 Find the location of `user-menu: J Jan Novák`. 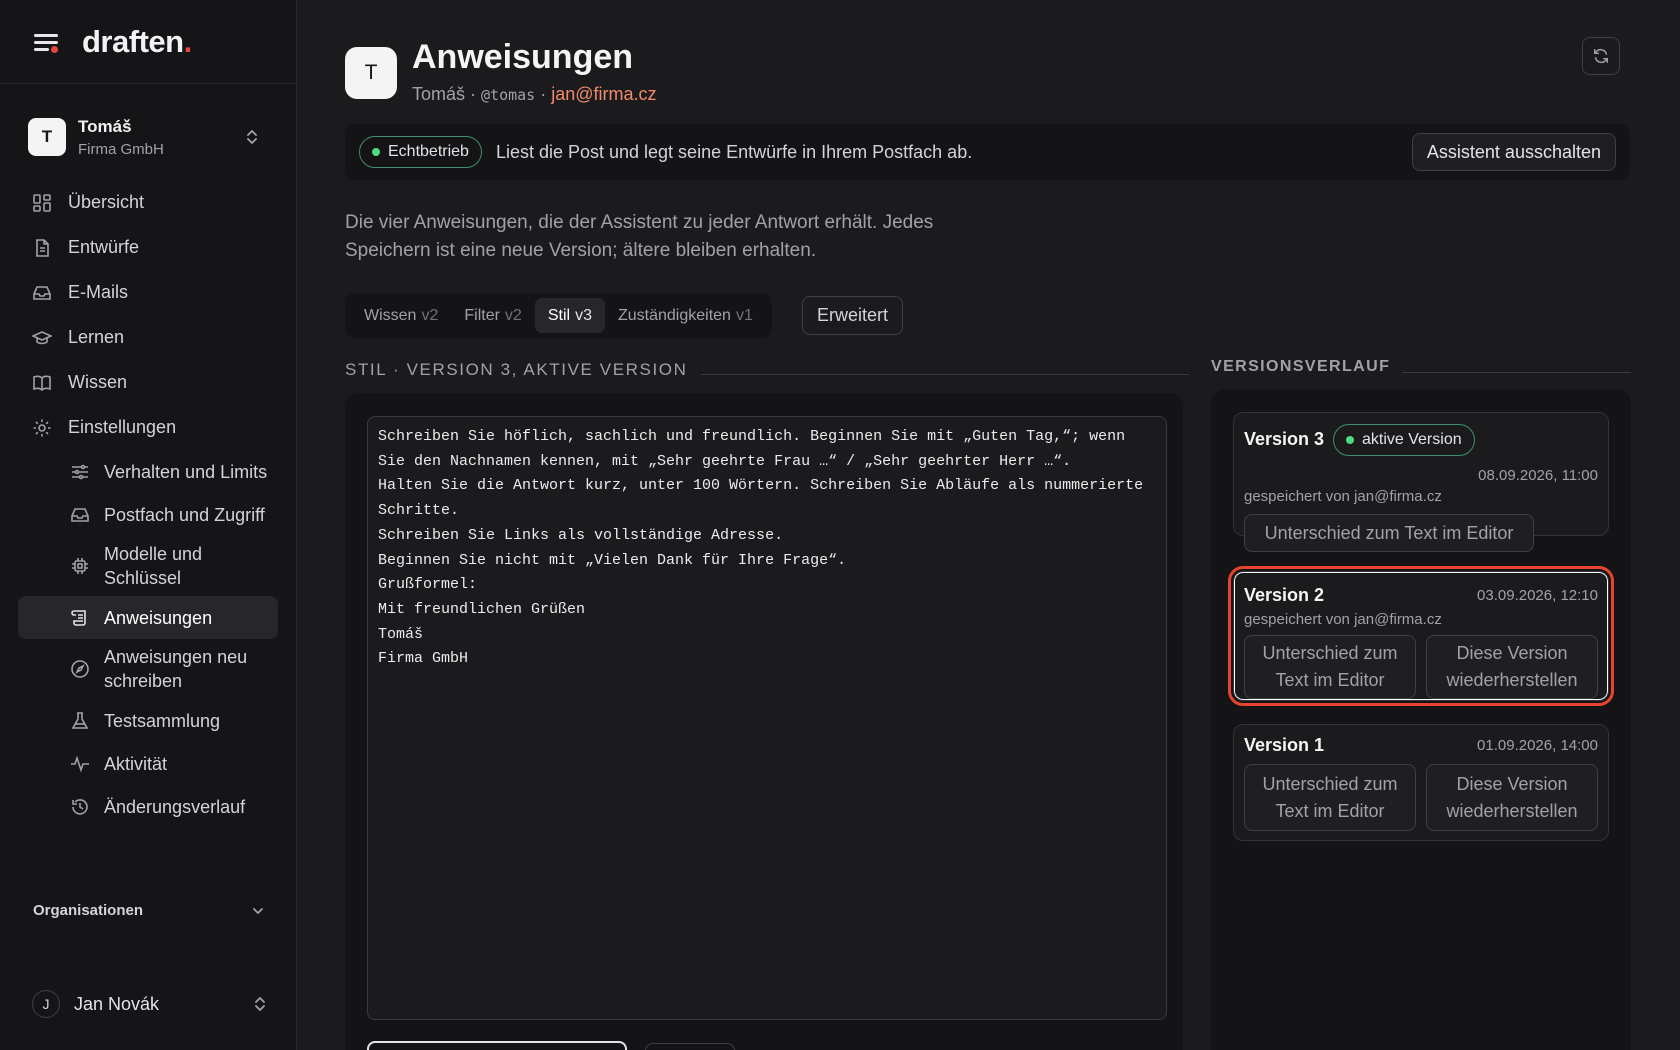

user-menu: J Jan Novák is located at coordinates (152, 1004).